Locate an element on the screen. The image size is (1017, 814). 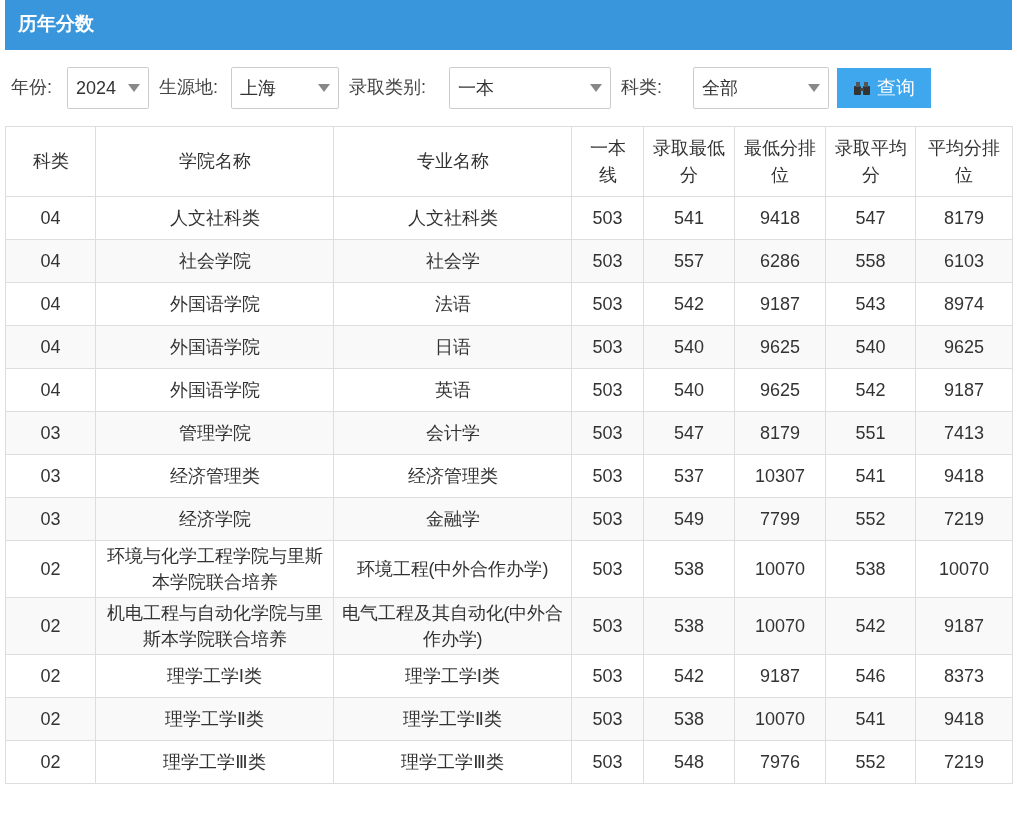
table-cell: 管理学院 is located at coordinates (214, 433).